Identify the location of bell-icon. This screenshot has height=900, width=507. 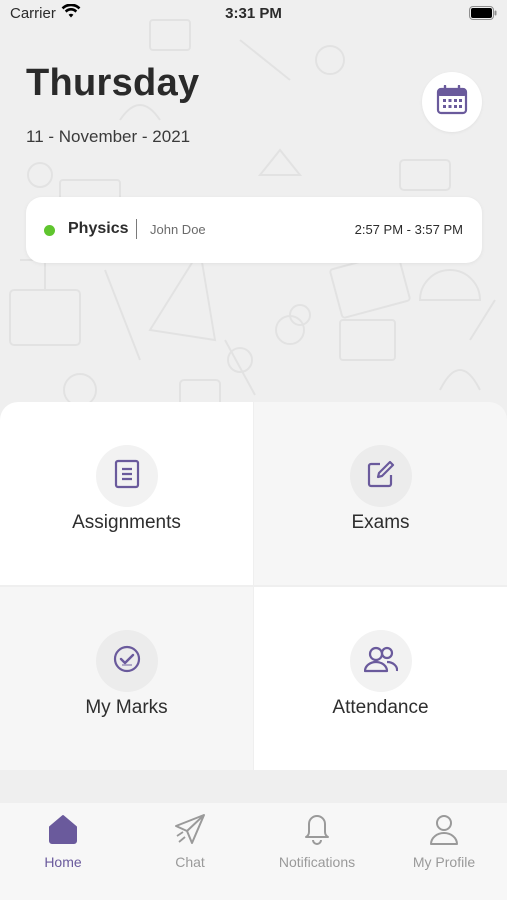
(317, 829).